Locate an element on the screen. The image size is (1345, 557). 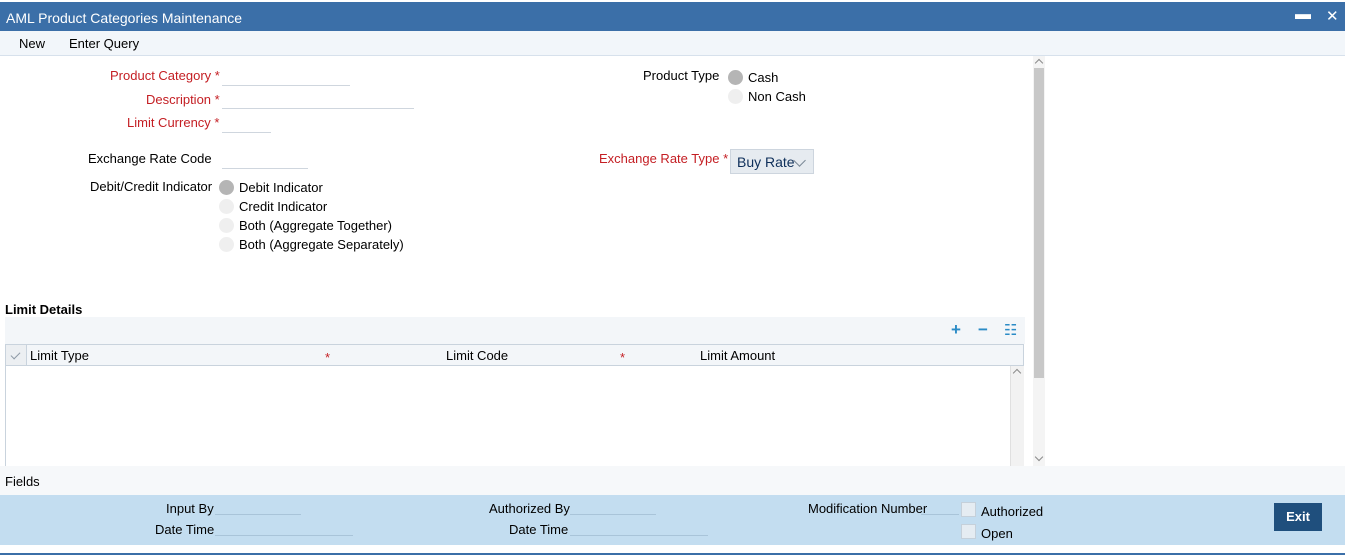
title-bar: AML Product Categories Maintenance ▬ ✕ is located at coordinates (672, 16).